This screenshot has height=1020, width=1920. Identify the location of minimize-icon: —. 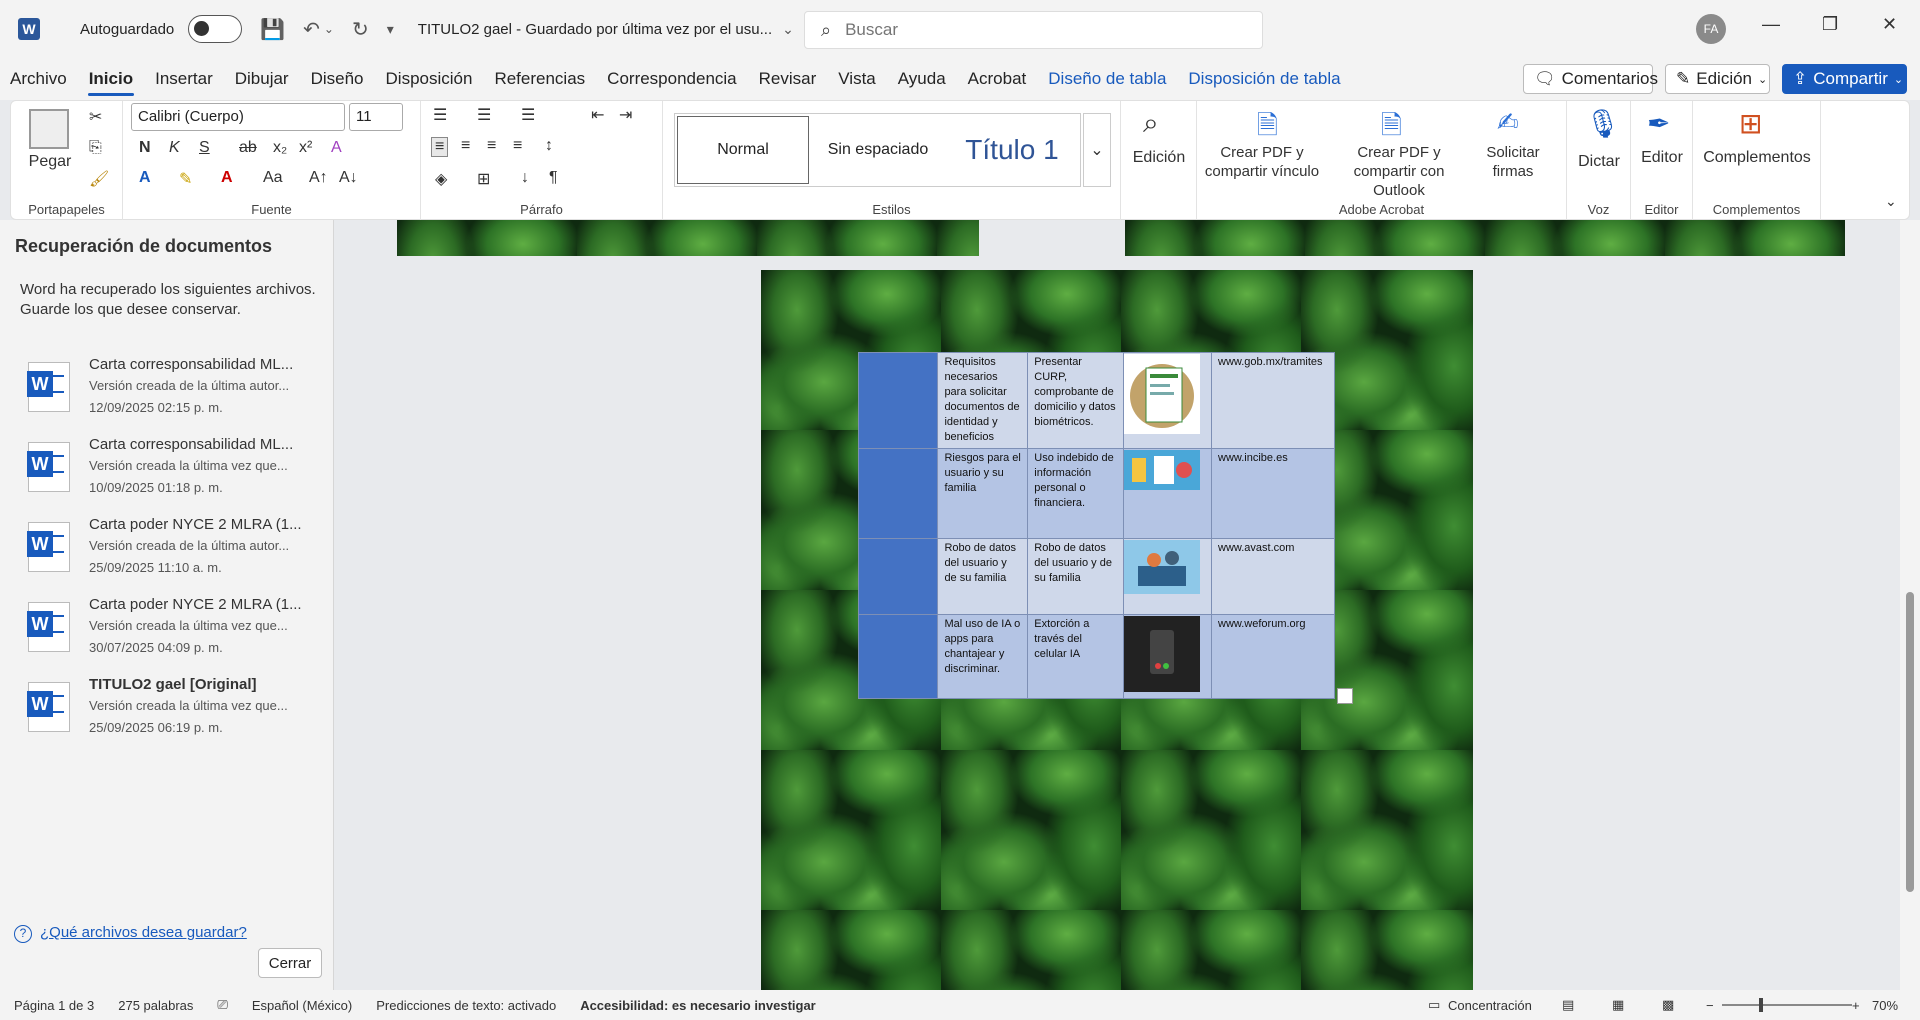
(1771, 24).